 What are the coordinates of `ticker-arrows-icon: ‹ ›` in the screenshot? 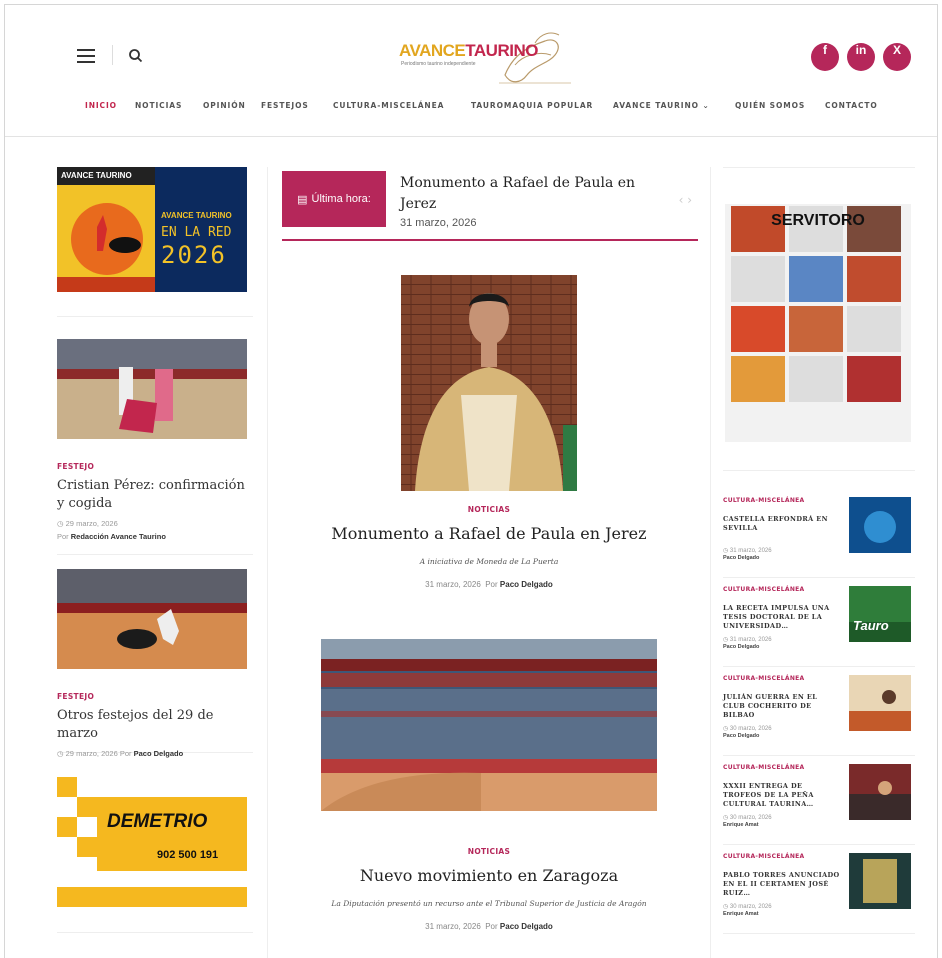 It's located at (685, 200).